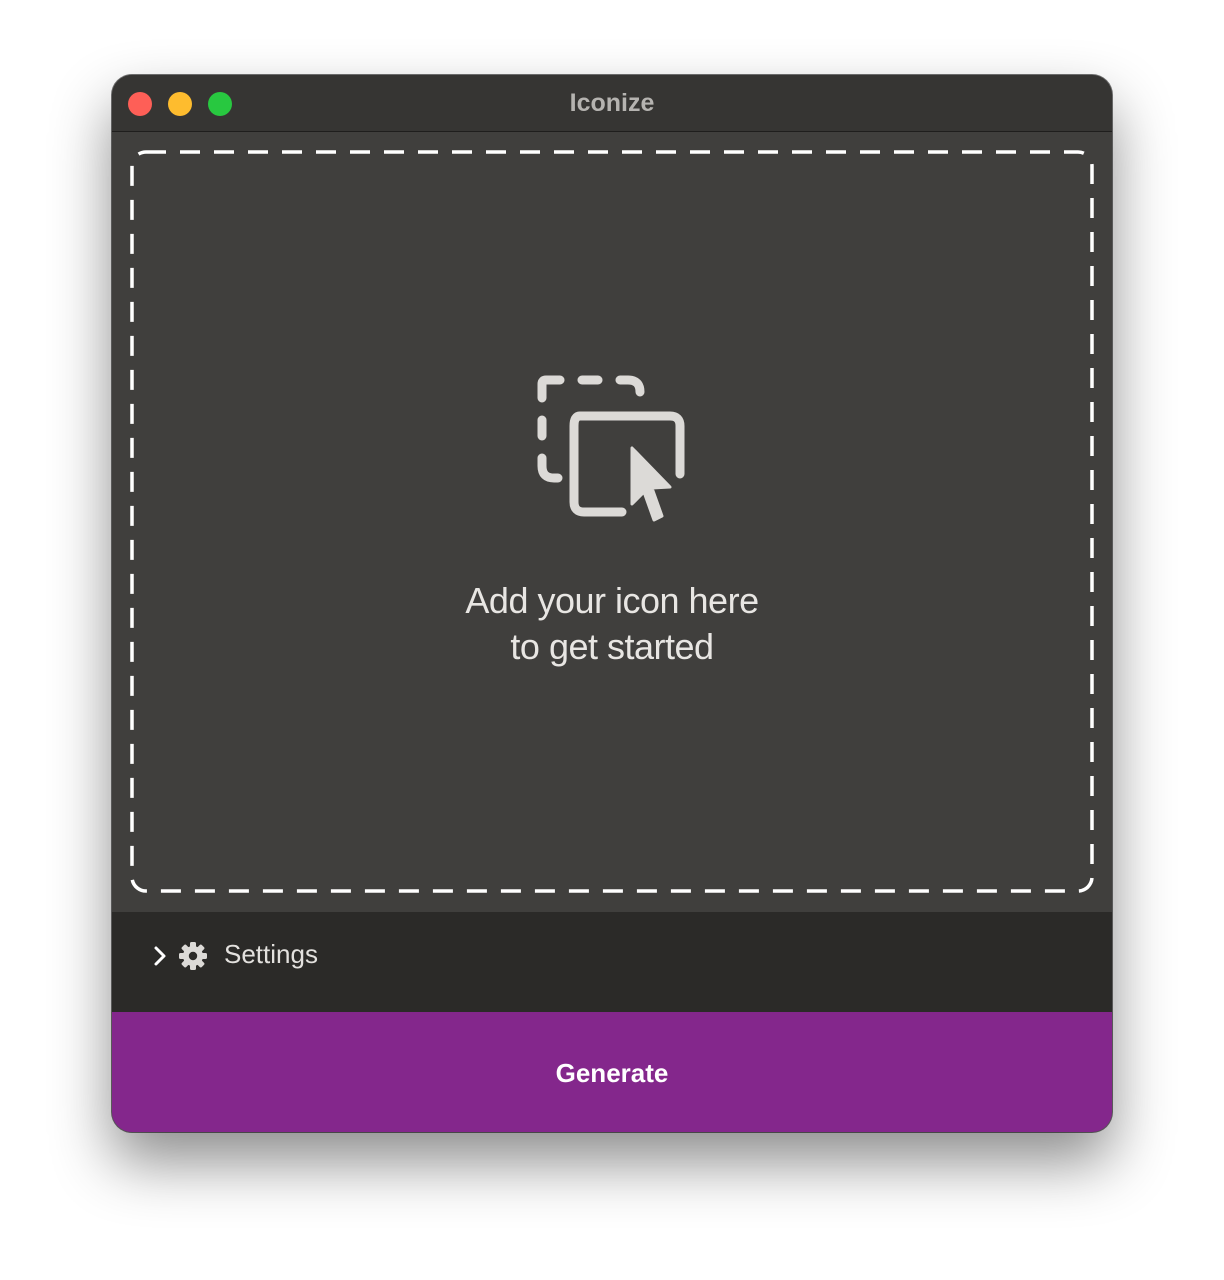 The width and height of the screenshot is (1224, 1280). I want to click on chevron-right-icon, so click(160, 956).